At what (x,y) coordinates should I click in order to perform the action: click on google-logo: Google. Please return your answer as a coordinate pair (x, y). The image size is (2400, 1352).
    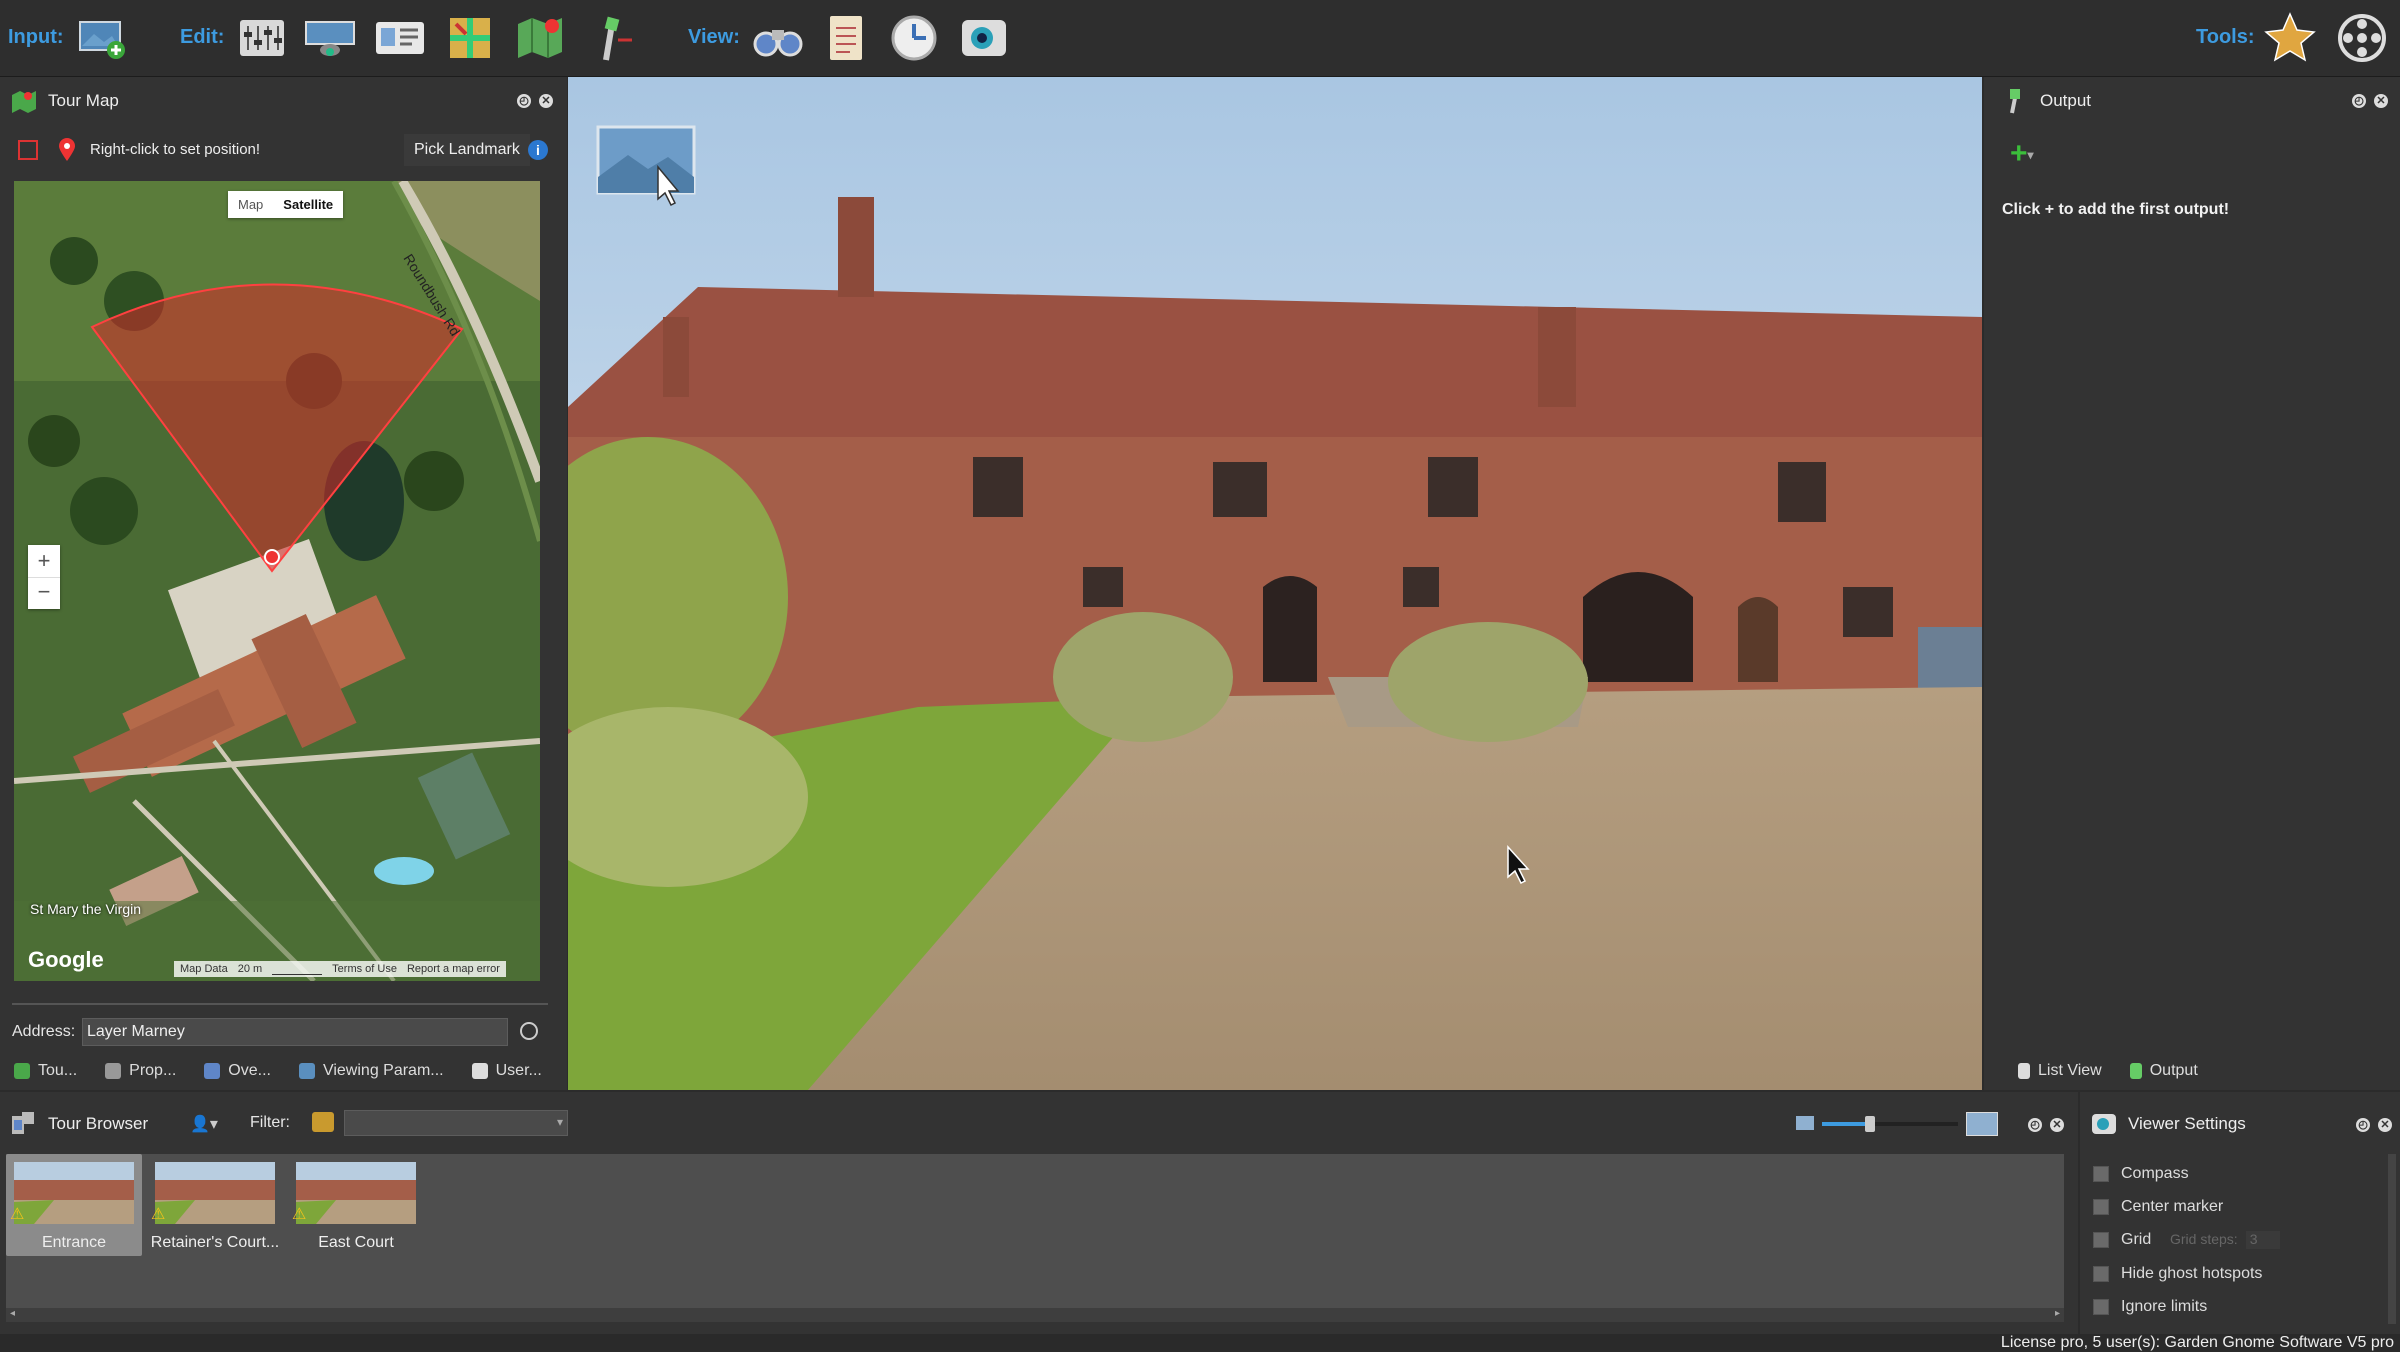
    Looking at the image, I should click on (66, 959).